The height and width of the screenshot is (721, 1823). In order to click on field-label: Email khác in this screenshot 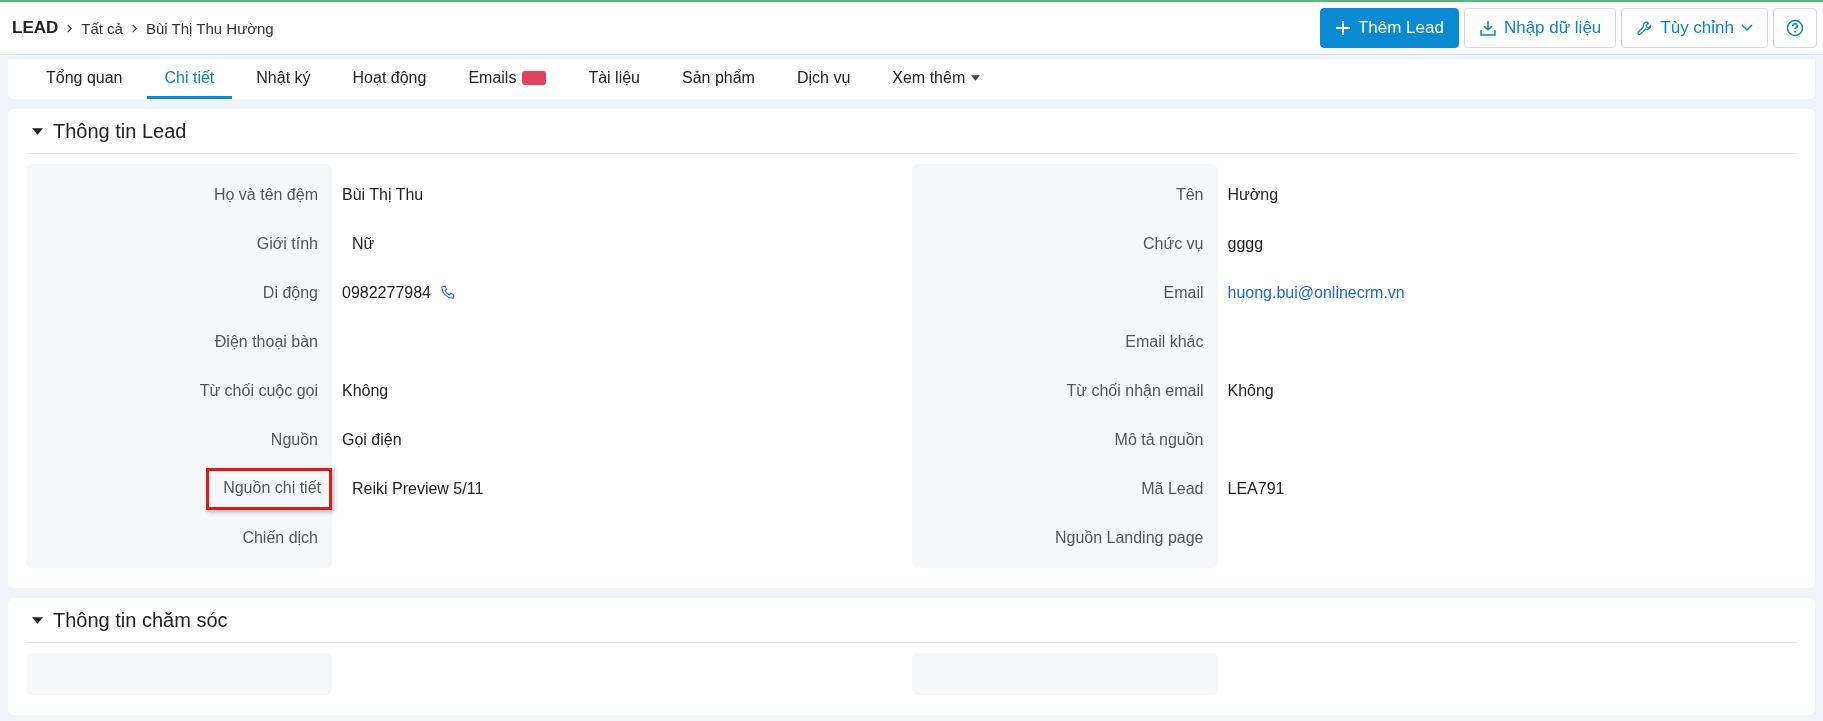, I will do `click(1164, 341)`.